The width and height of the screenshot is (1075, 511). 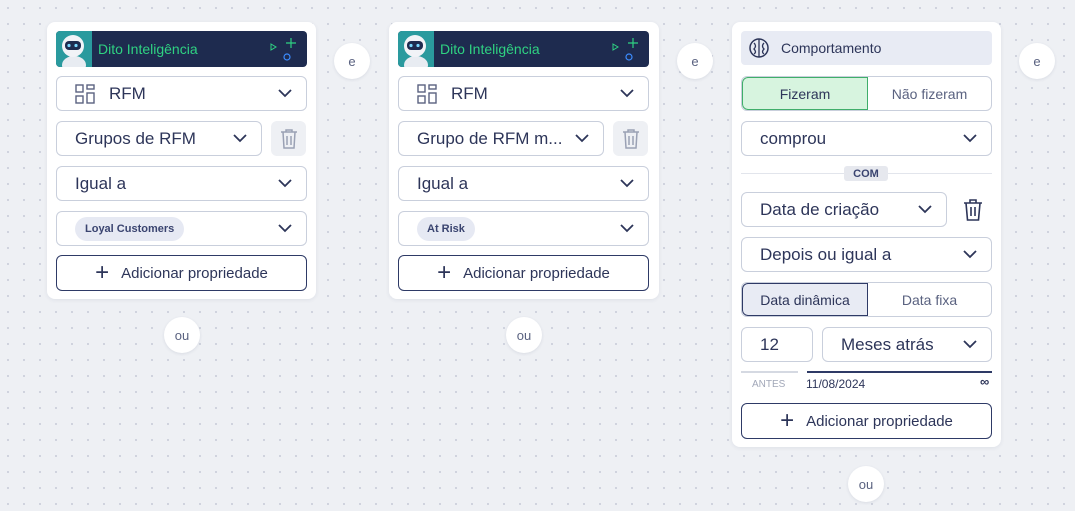 What do you see at coordinates (907, 344) in the screenshot?
I see `time-unit-select: Meses atrás` at bounding box center [907, 344].